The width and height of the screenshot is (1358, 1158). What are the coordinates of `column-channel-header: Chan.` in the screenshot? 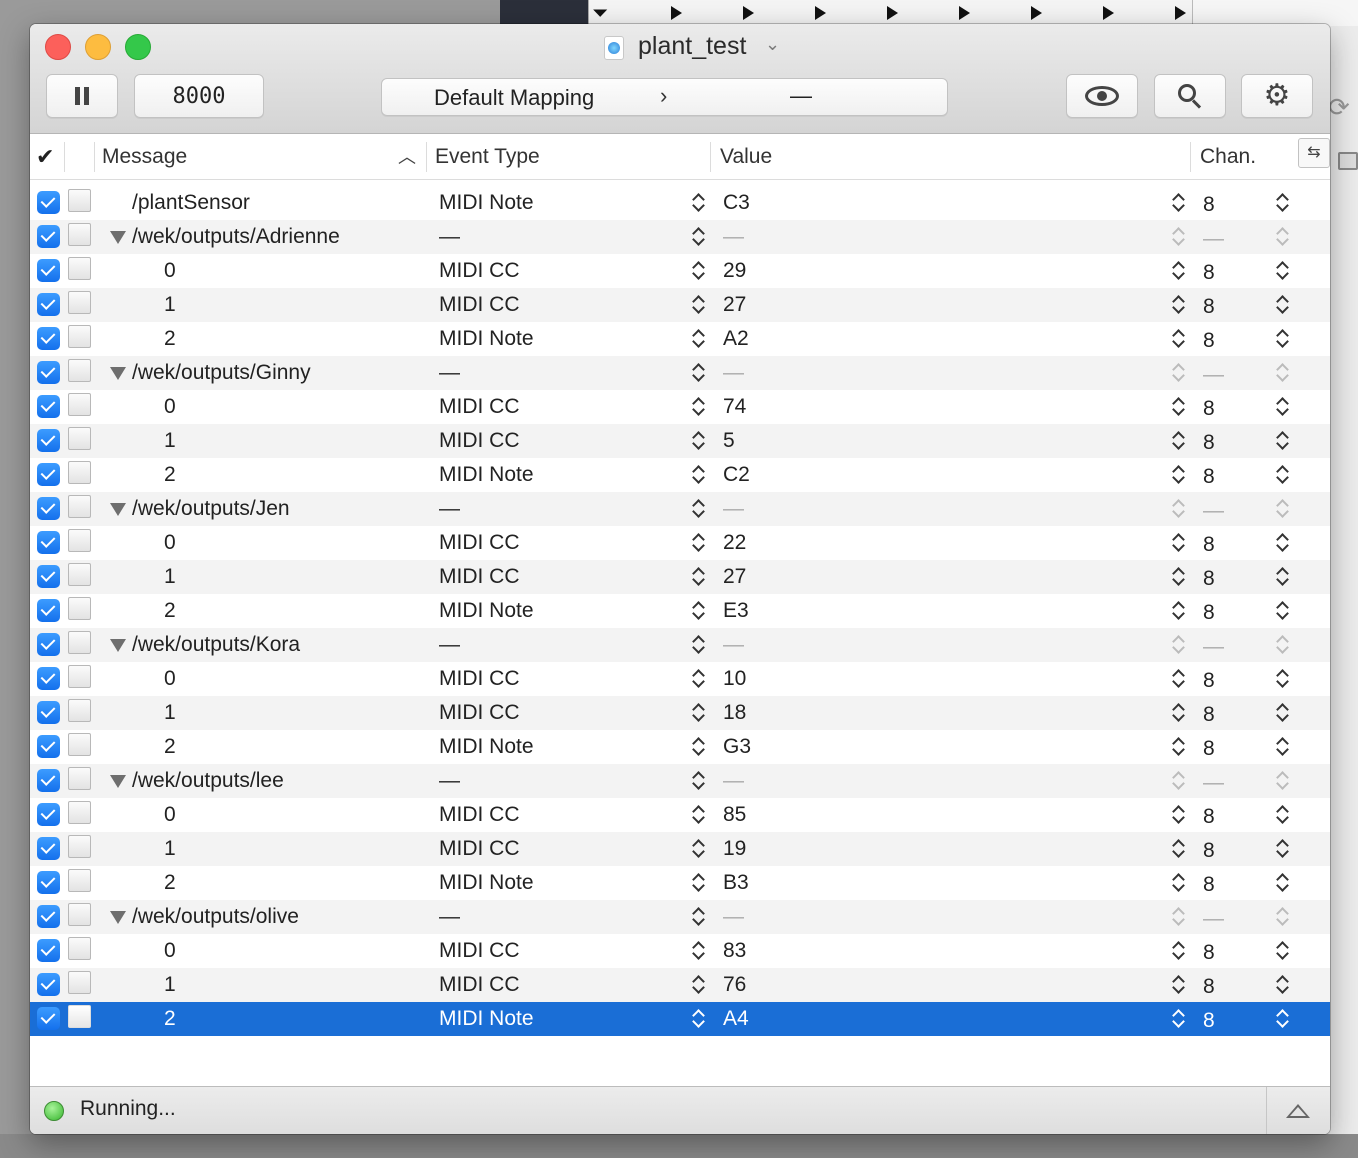 It's located at (1228, 157).